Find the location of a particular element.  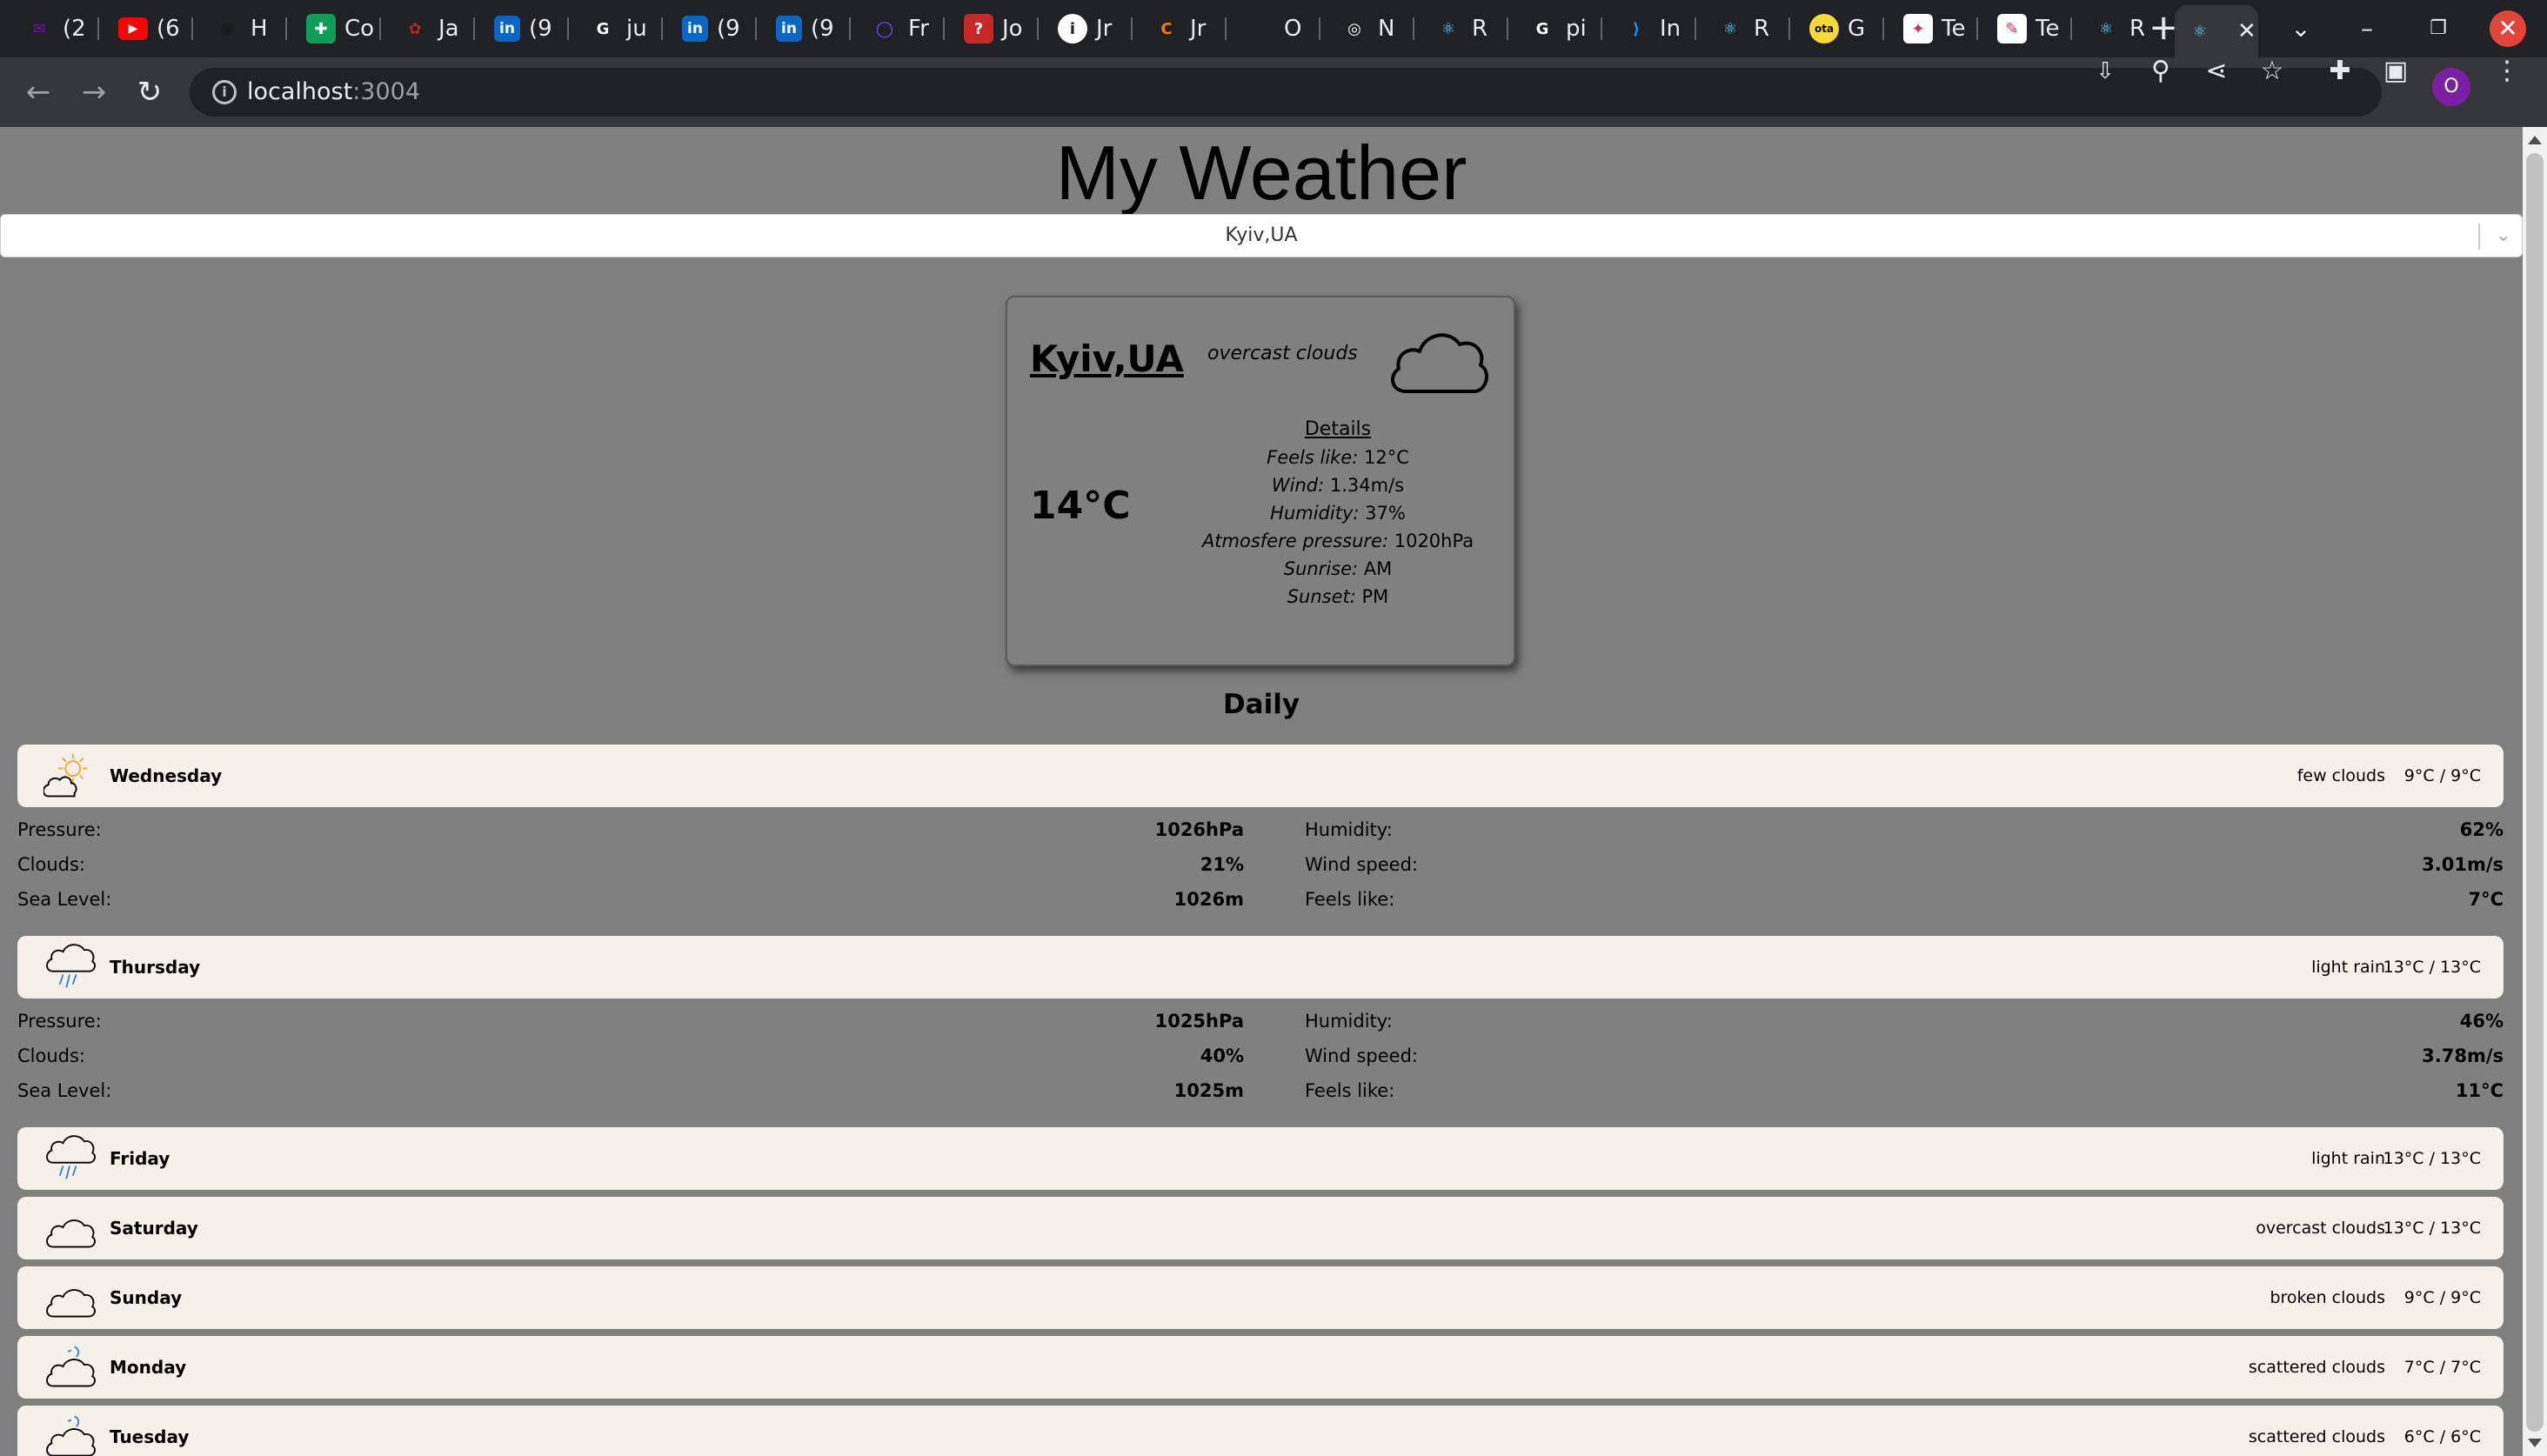

browser-tab: ◎ N is located at coordinates (1371, 29).